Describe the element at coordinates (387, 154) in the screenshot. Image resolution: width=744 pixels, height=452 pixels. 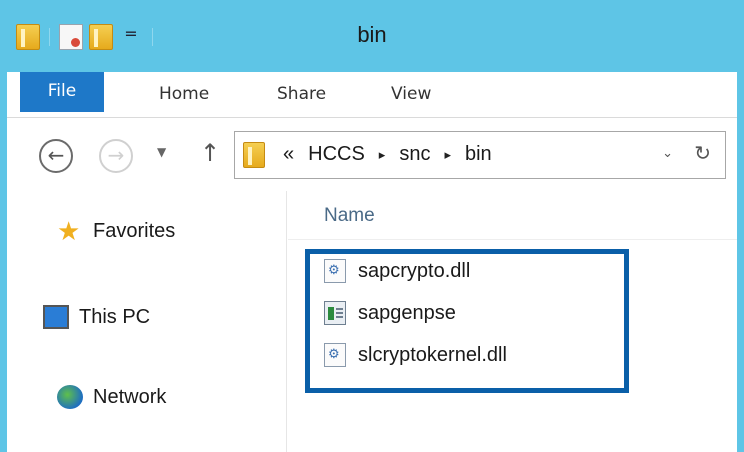
I see `breadcrumb: « HCCS ▸ snc ▸ bin` at that location.